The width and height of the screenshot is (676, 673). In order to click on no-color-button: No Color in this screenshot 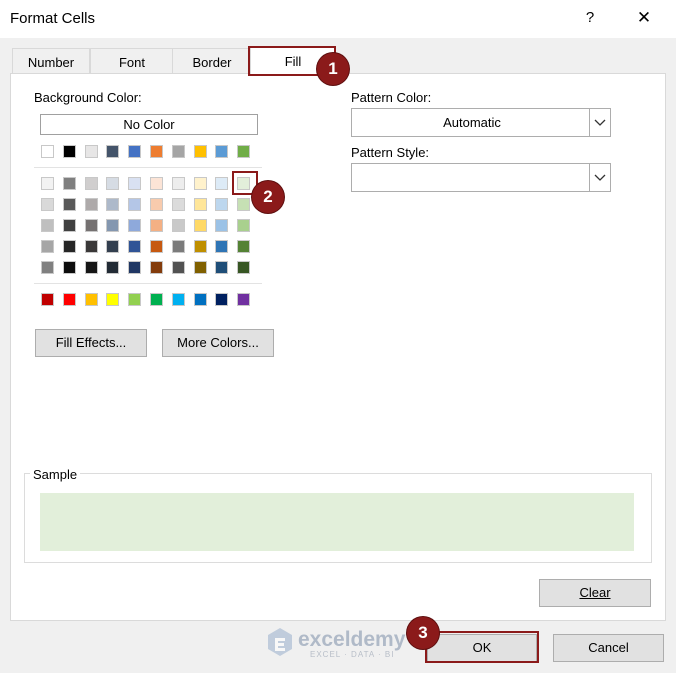, I will do `click(149, 124)`.